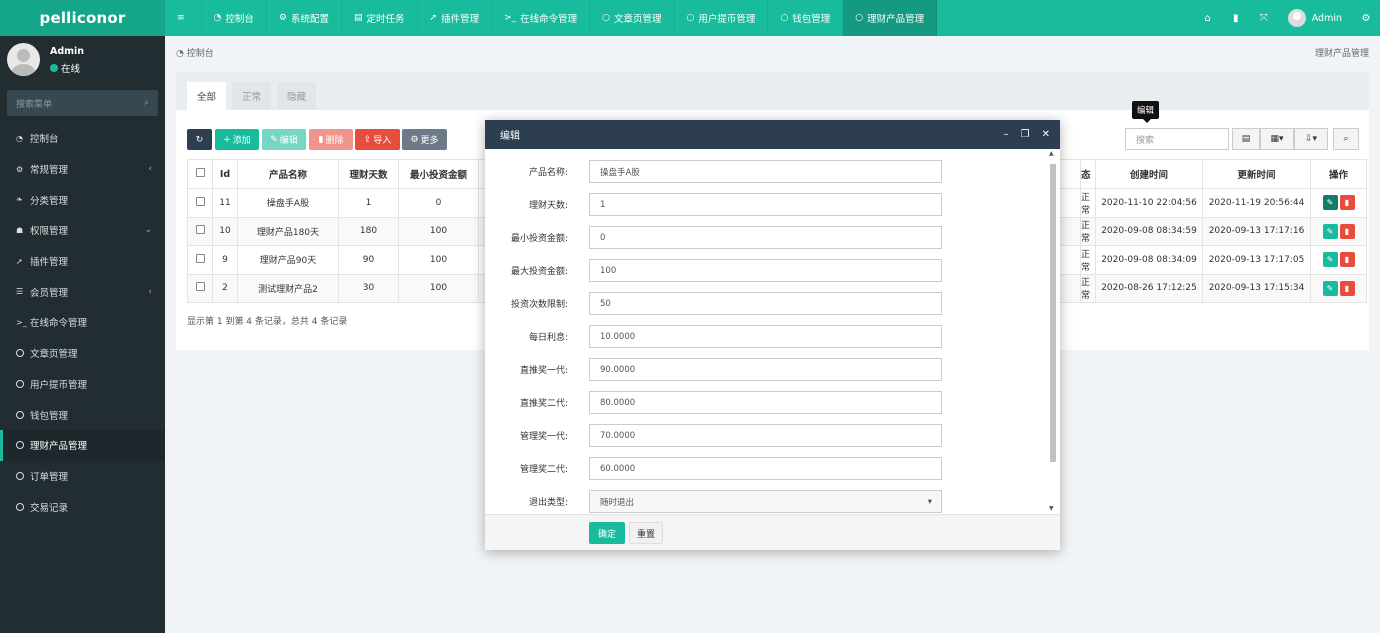  What do you see at coordinates (284, 139) in the screenshot?
I see `edit-button: ✎ 编辑` at bounding box center [284, 139].